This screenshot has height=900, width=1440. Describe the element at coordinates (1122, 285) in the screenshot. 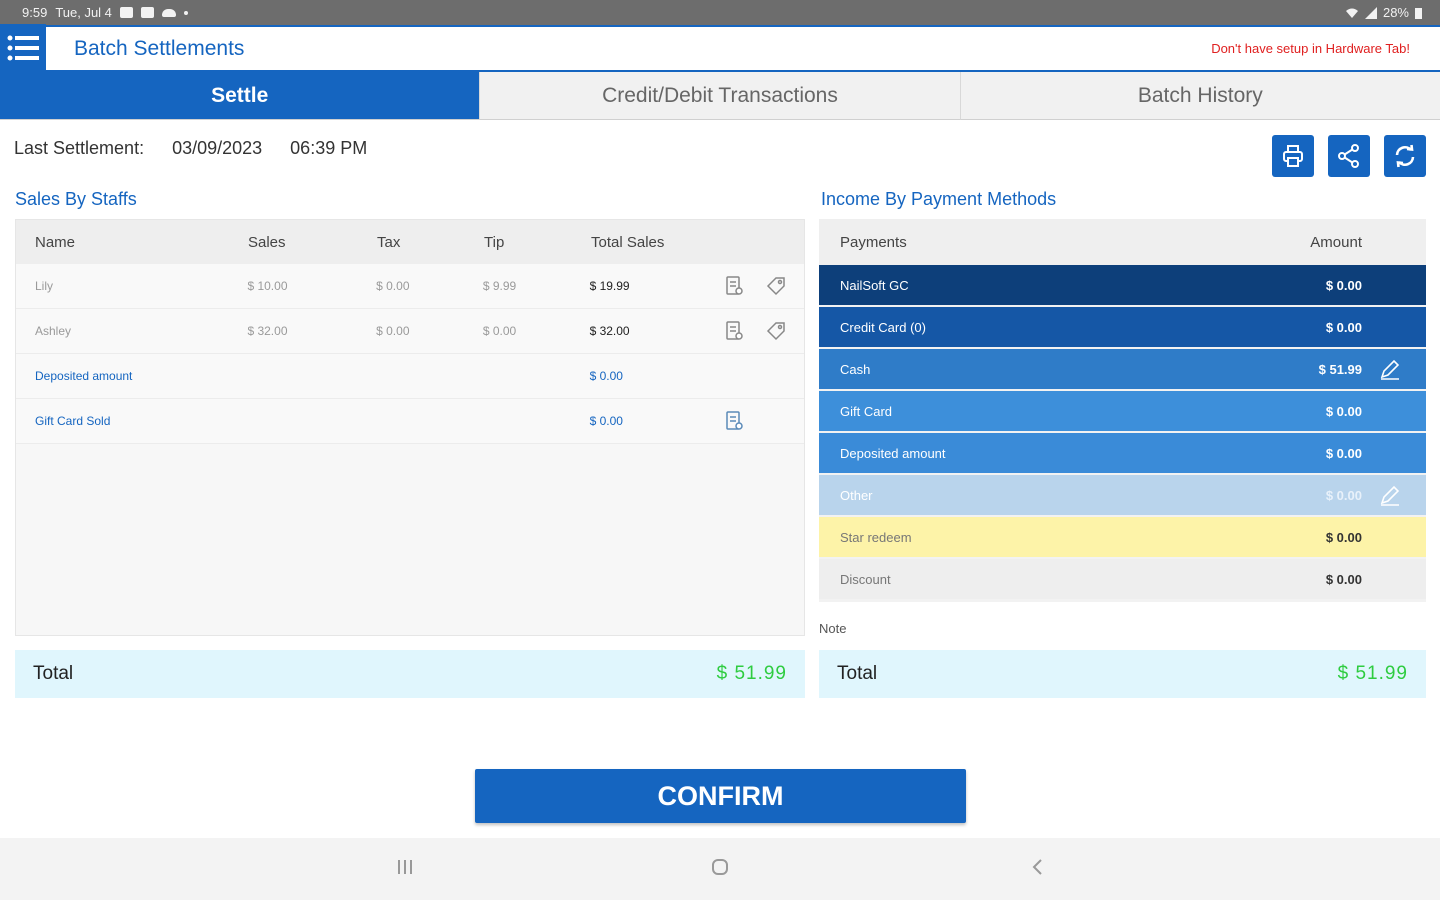

I see `payment-row-nailsoft-gc: NailSoft GC $ 0.00` at that location.